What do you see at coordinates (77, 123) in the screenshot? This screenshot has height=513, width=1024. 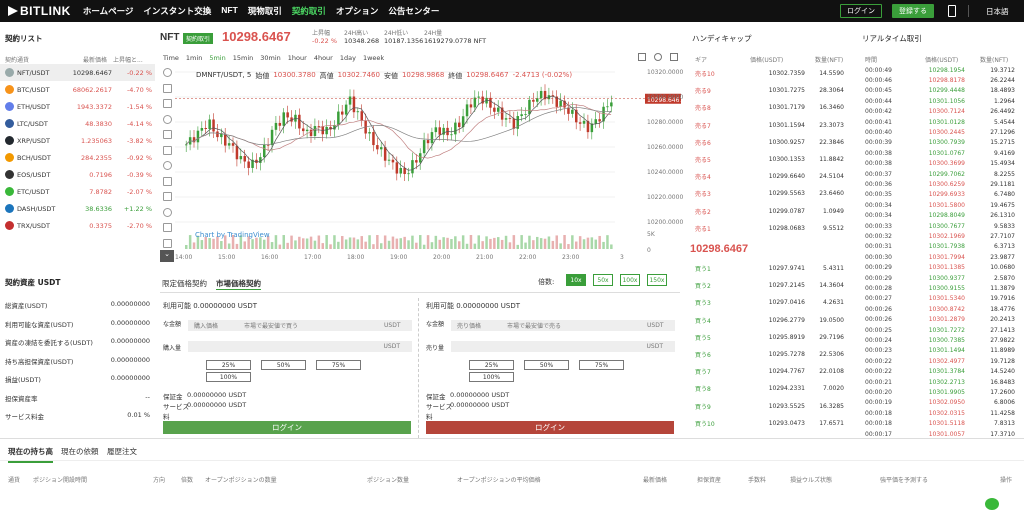 I see `contract-row: LTC/USDT 48.3830 -4.14 %` at bounding box center [77, 123].